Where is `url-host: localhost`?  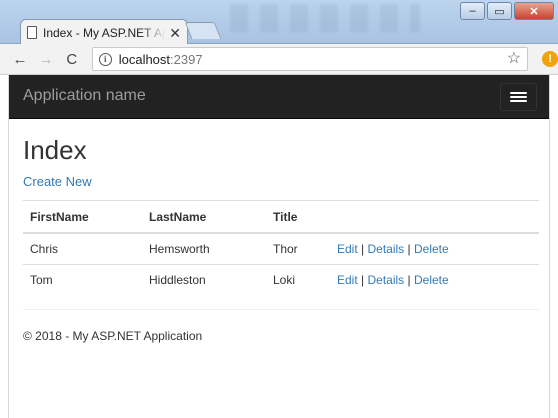 url-host: localhost is located at coordinates (144, 59).